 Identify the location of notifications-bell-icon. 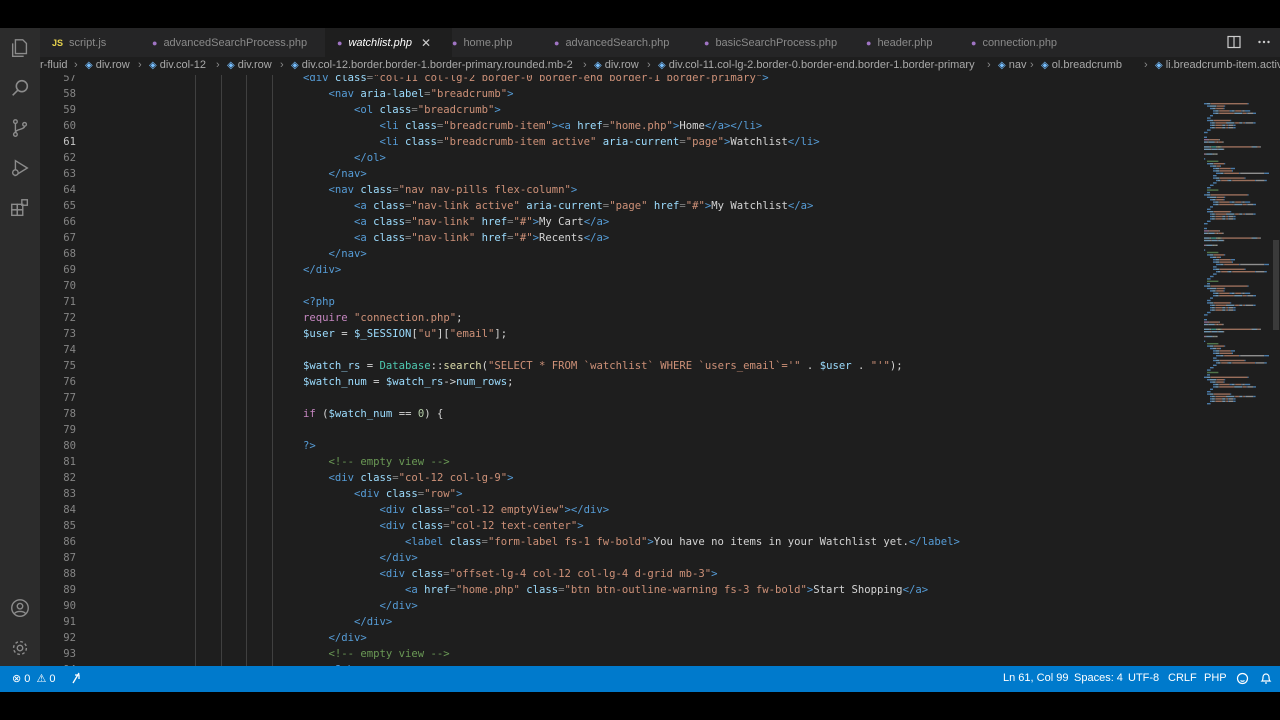
(1266, 680).